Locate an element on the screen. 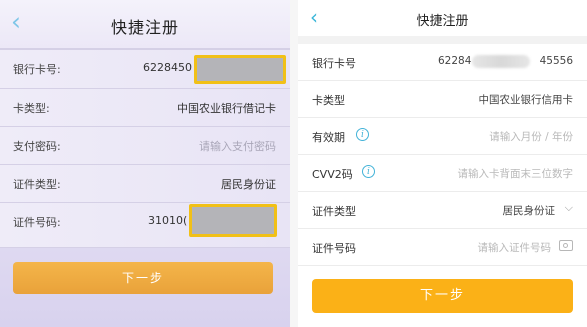 Image resolution: width=587 pixels, height=327 pixels. left-card-number-row: 银行卡号: 6228450 is located at coordinates (145, 68).